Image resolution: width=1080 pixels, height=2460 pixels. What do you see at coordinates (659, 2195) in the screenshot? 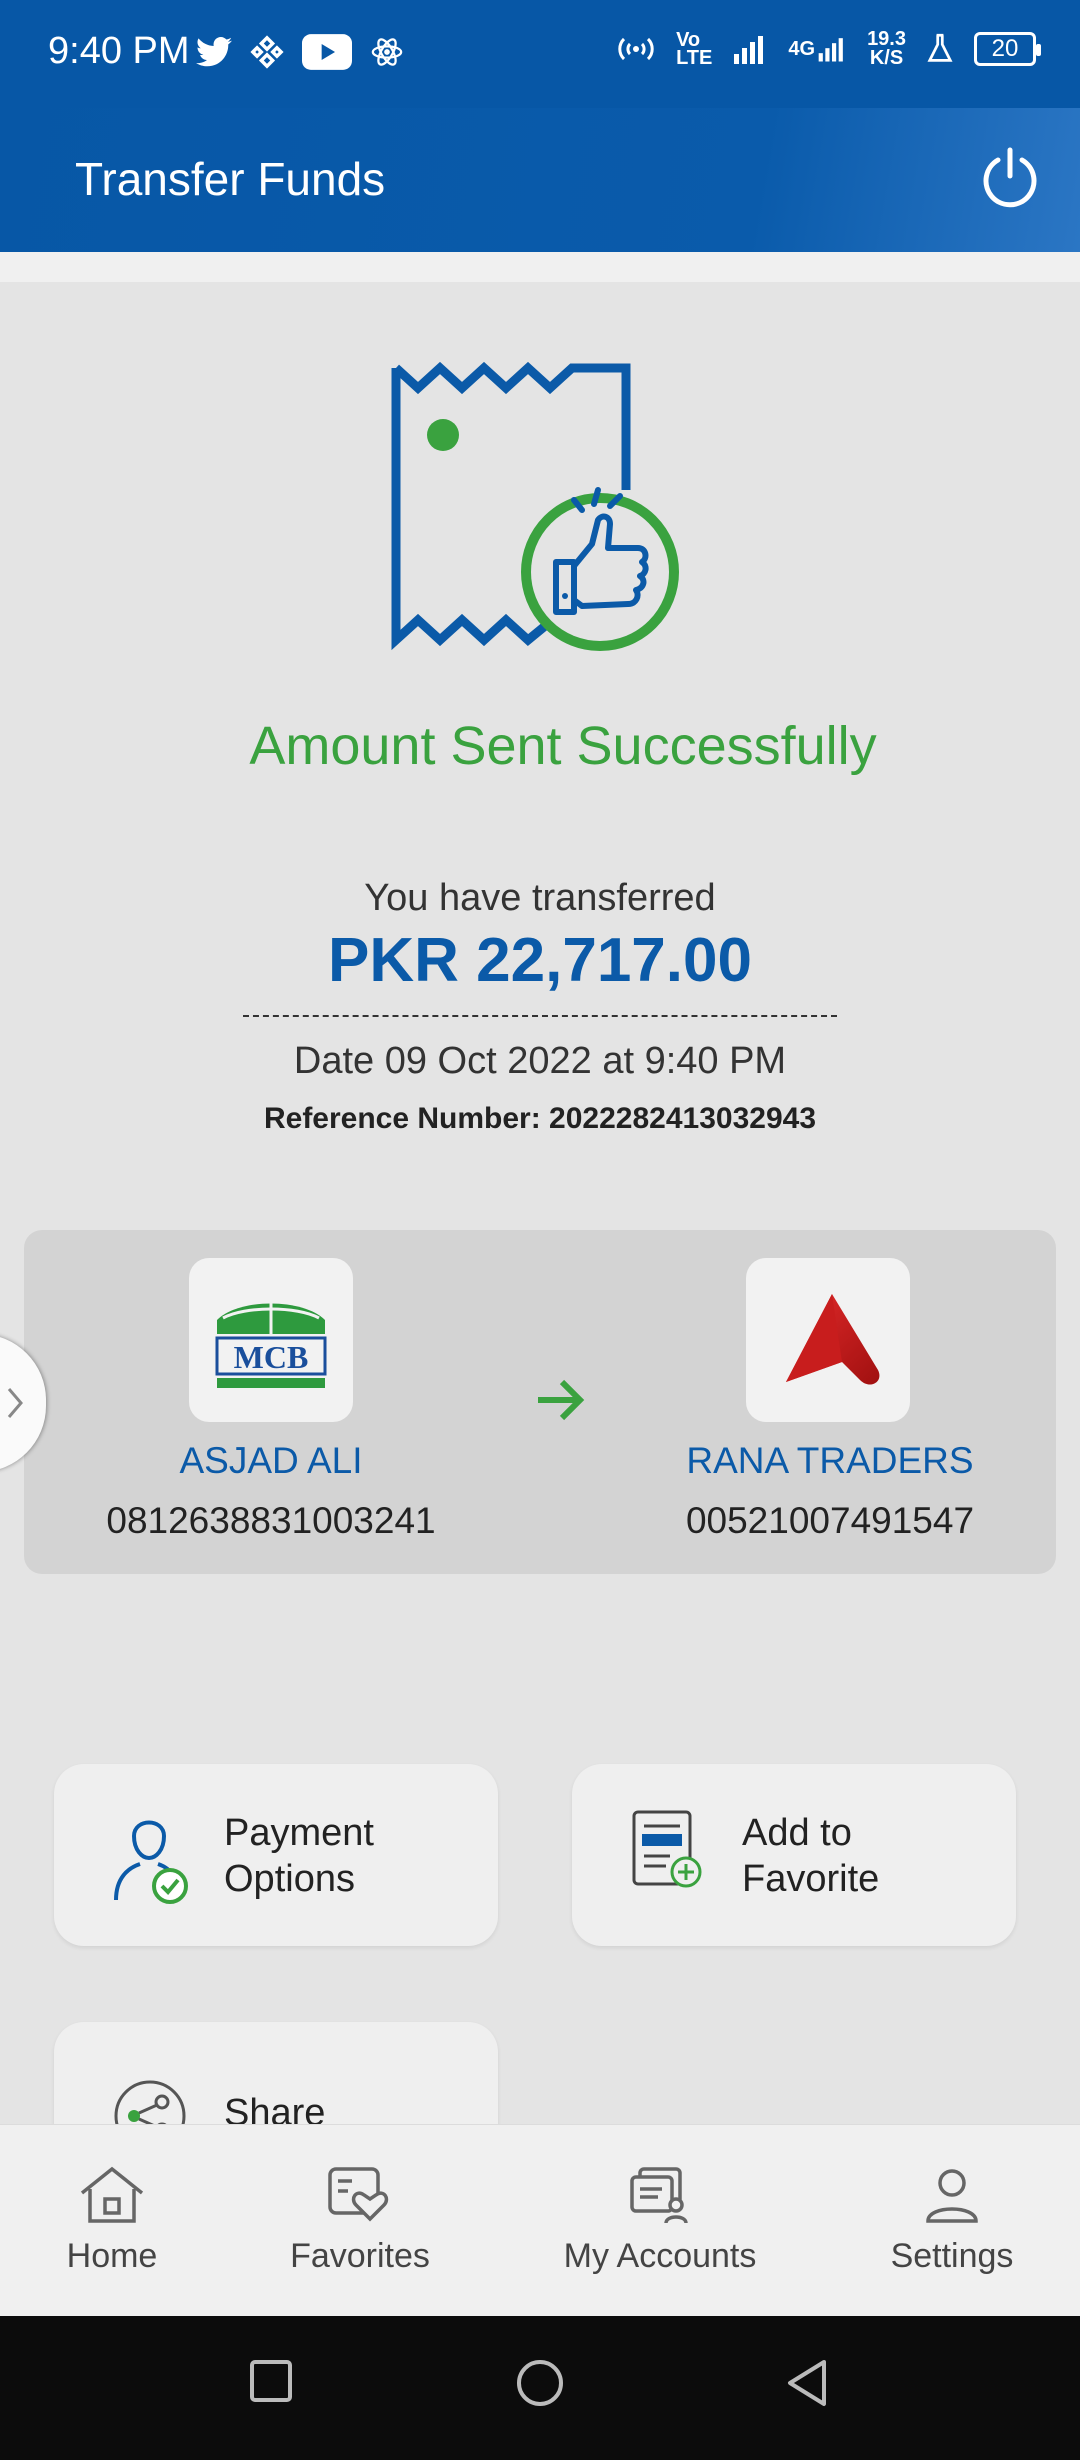
I see `accounts-icon` at bounding box center [659, 2195].